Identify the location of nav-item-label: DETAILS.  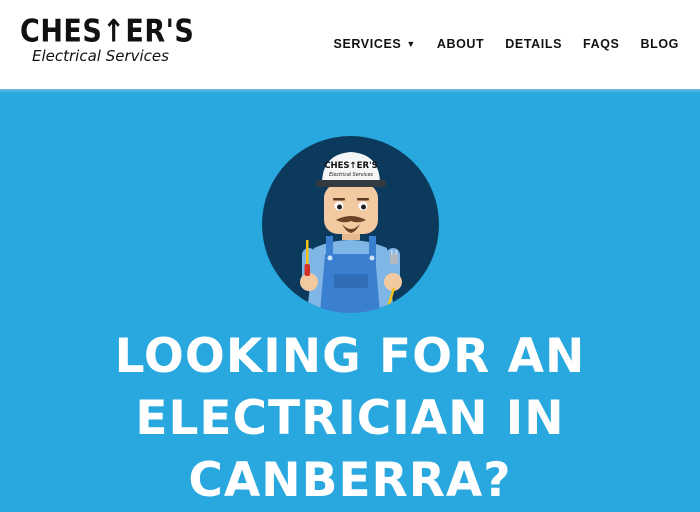
(534, 44).